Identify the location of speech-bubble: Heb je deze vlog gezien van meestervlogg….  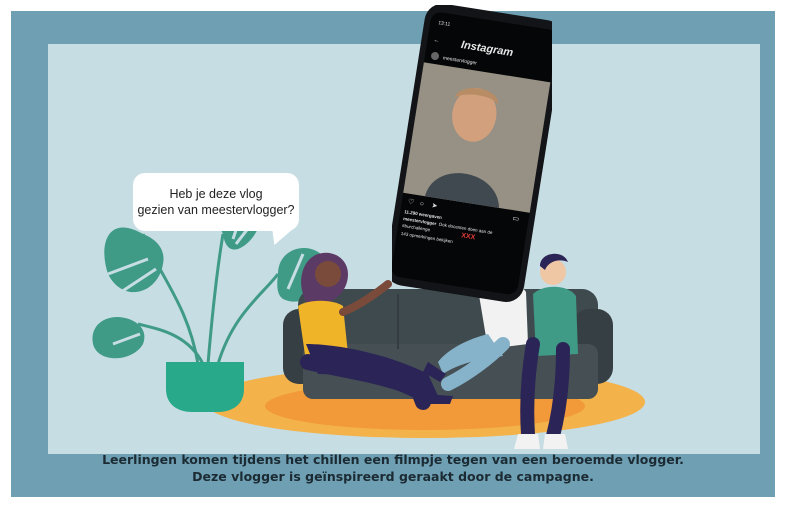
(216, 202).